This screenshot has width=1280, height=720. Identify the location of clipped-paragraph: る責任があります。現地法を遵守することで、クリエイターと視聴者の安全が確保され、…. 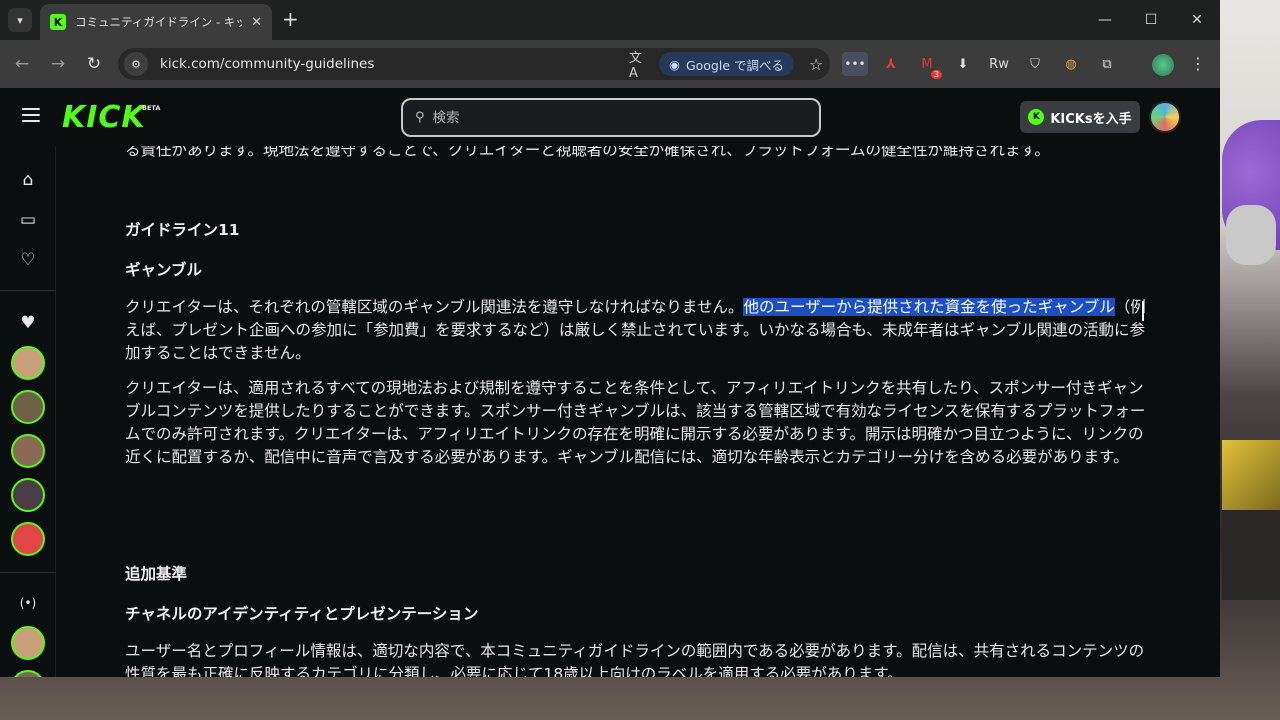
(587, 152).